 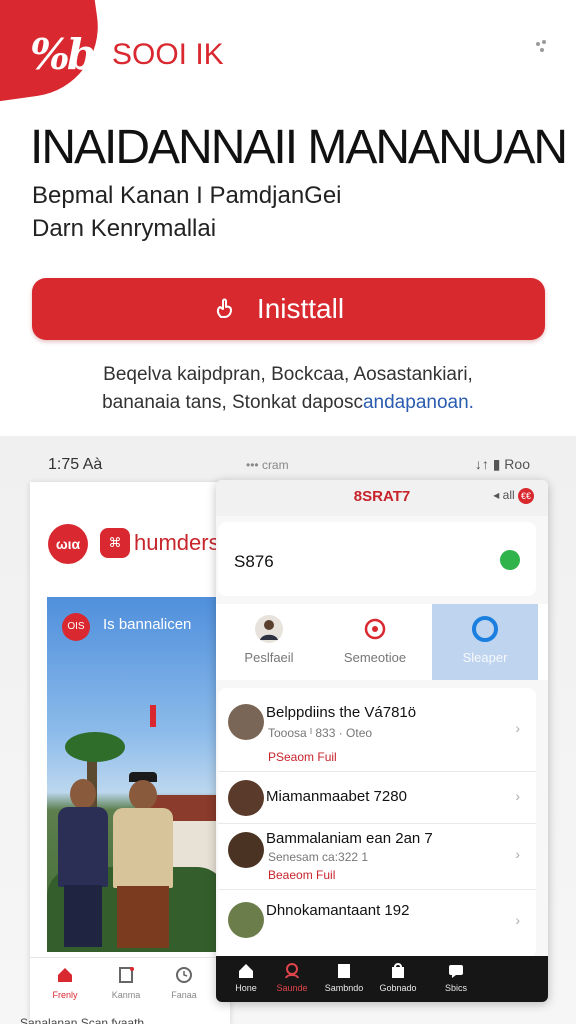 I want to click on palm-leaves, so click(x=95, y=747).